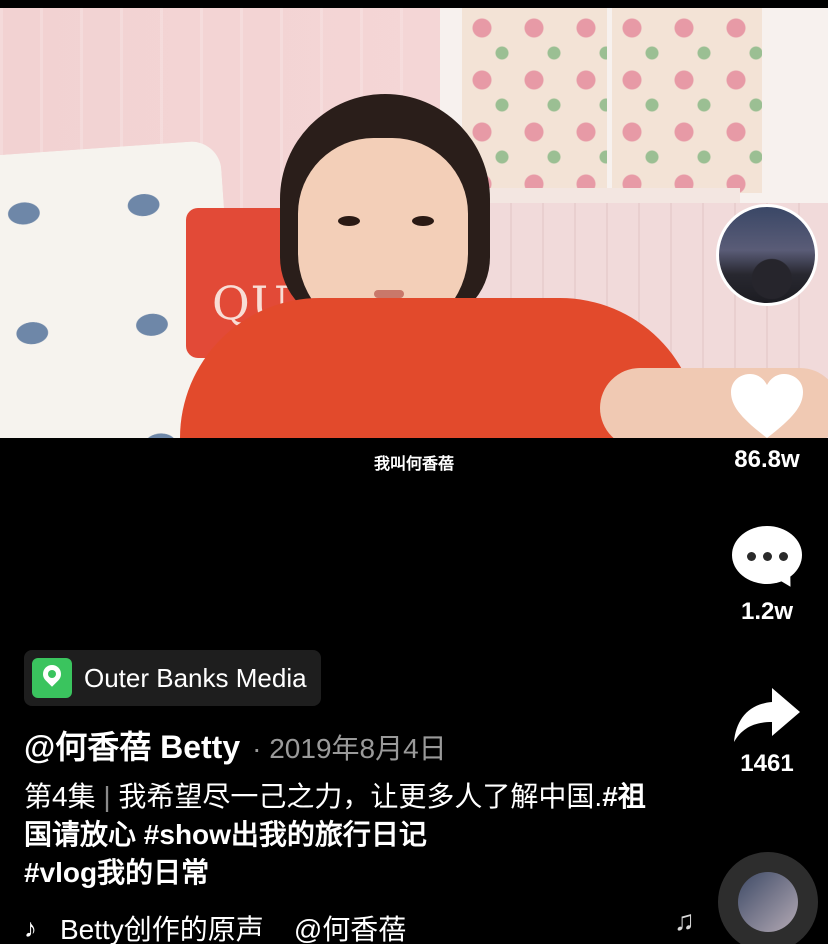 The width and height of the screenshot is (828, 944). Describe the element at coordinates (684, 920) in the screenshot. I see `music-notes-icon: ♫` at that location.